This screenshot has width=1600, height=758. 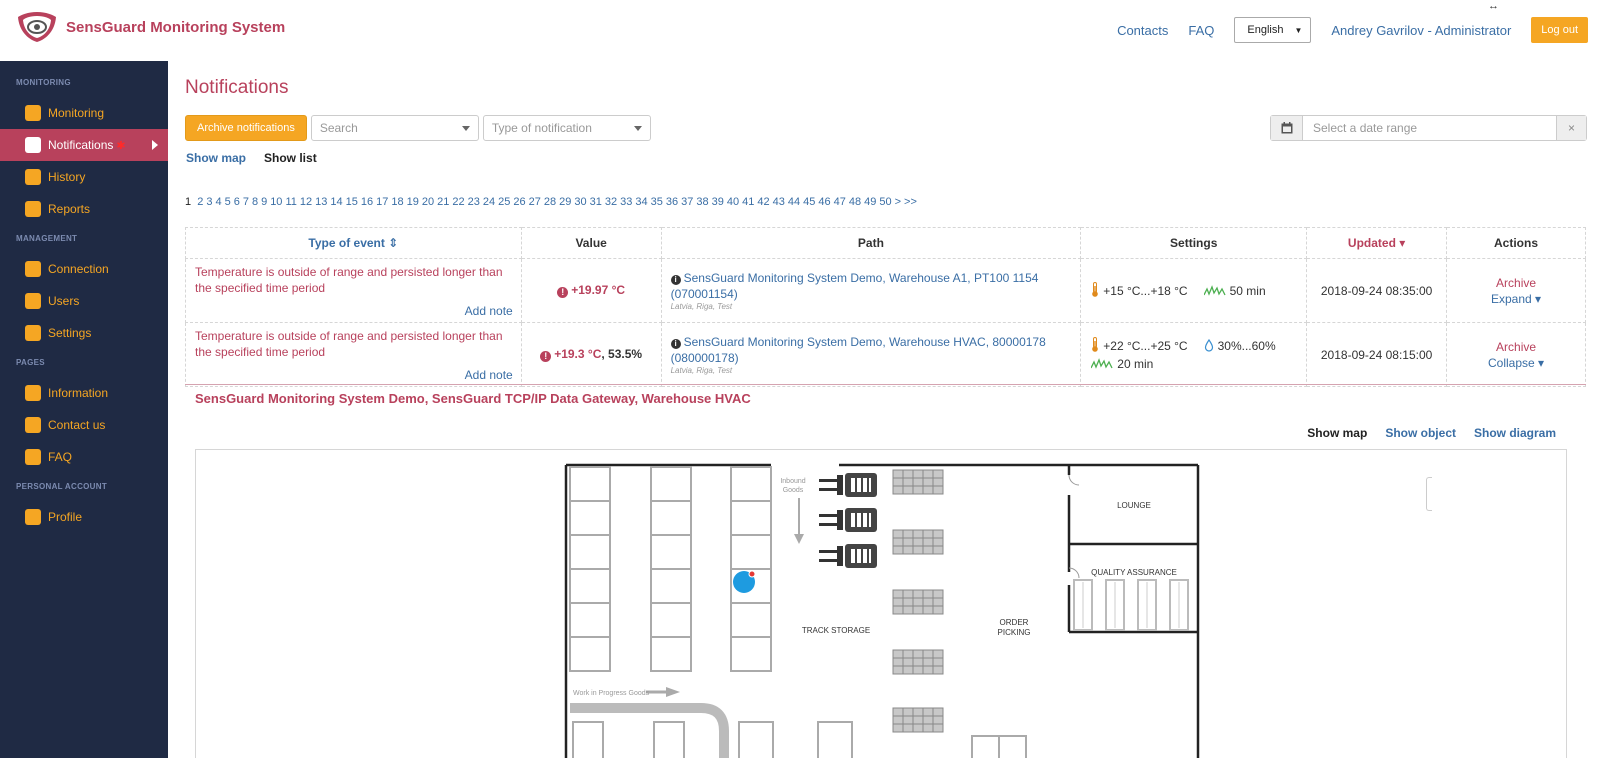 I want to click on page-link-42: 42, so click(x=763, y=202).